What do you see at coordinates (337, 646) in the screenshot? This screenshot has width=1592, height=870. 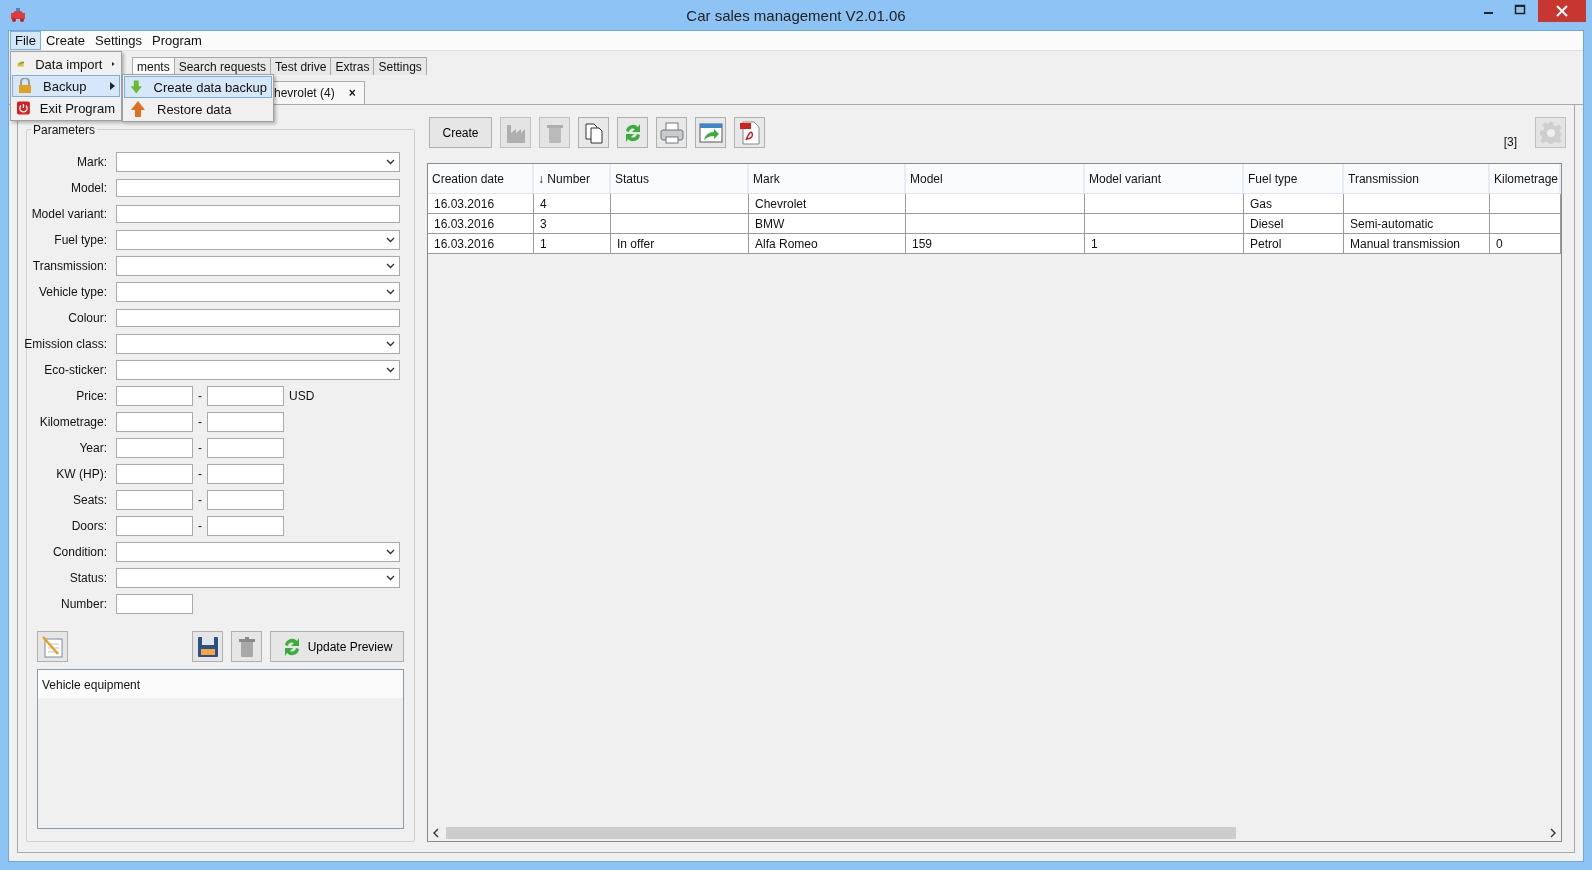 I see `update-preview-button: Update Preview` at bounding box center [337, 646].